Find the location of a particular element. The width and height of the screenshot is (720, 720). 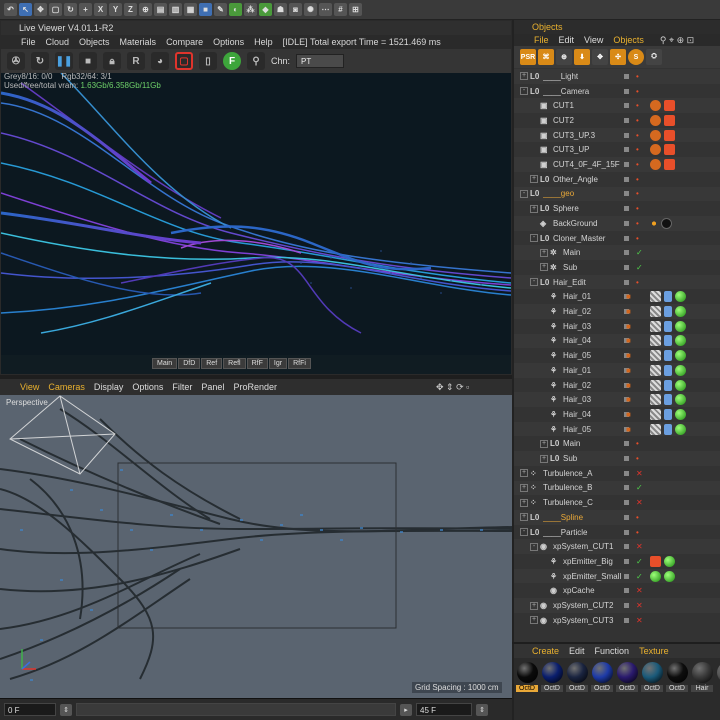

object-name: CUT1 is located at coordinates (598, 105).